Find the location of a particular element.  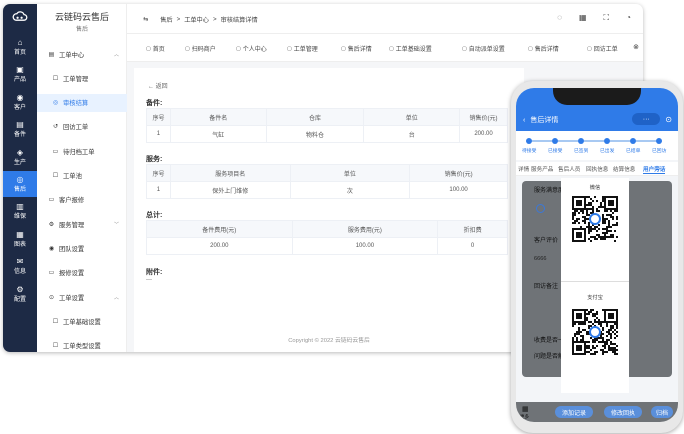

rail-item-product: ▣ 产品 is located at coordinates (20, 74).